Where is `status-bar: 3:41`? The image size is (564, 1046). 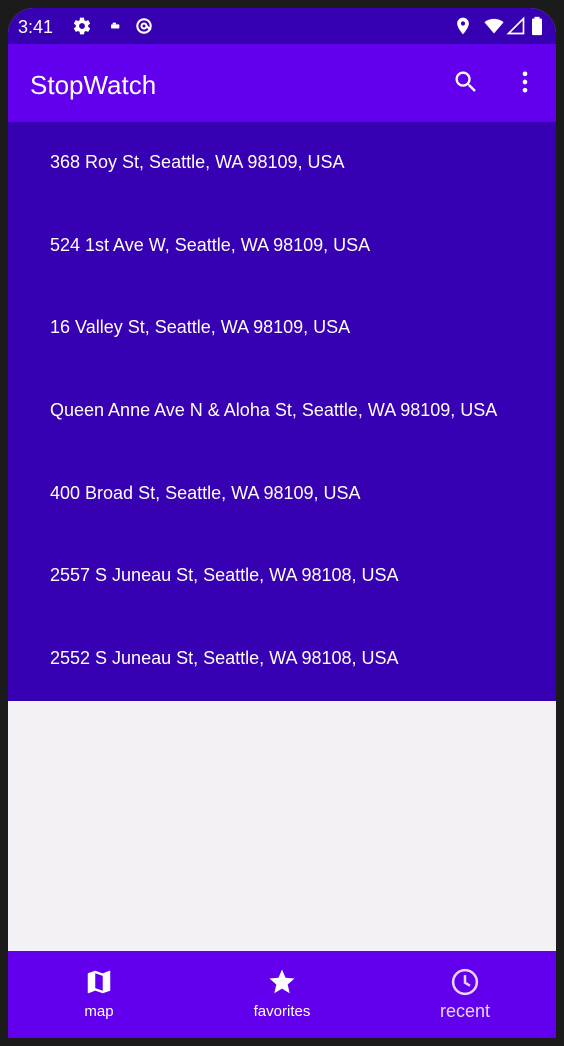
status-bar: 3:41 is located at coordinates (282, 26).